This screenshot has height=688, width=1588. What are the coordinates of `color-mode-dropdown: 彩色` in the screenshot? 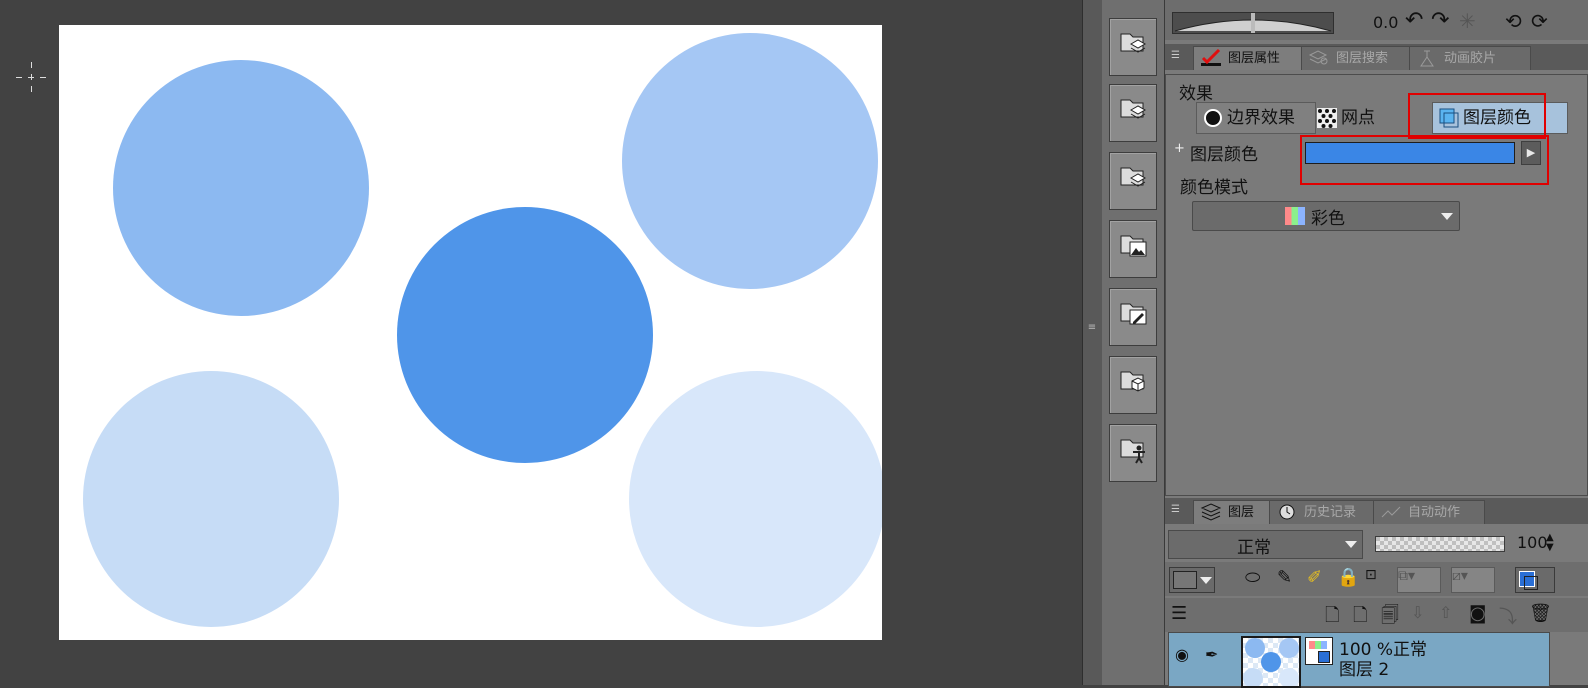 It's located at (1326, 216).